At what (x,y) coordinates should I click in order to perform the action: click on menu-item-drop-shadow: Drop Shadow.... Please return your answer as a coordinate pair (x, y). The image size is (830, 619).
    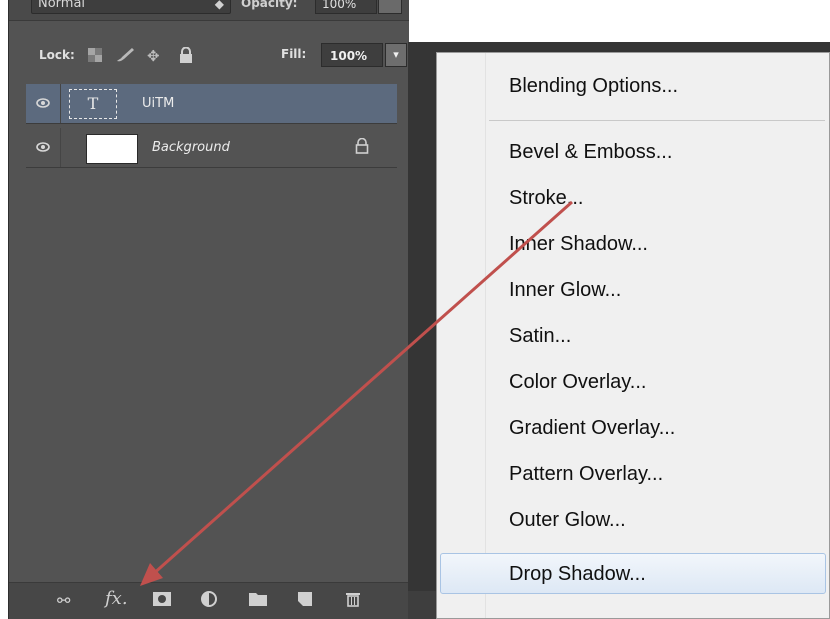
    Looking at the image, I should click on (577, 574).